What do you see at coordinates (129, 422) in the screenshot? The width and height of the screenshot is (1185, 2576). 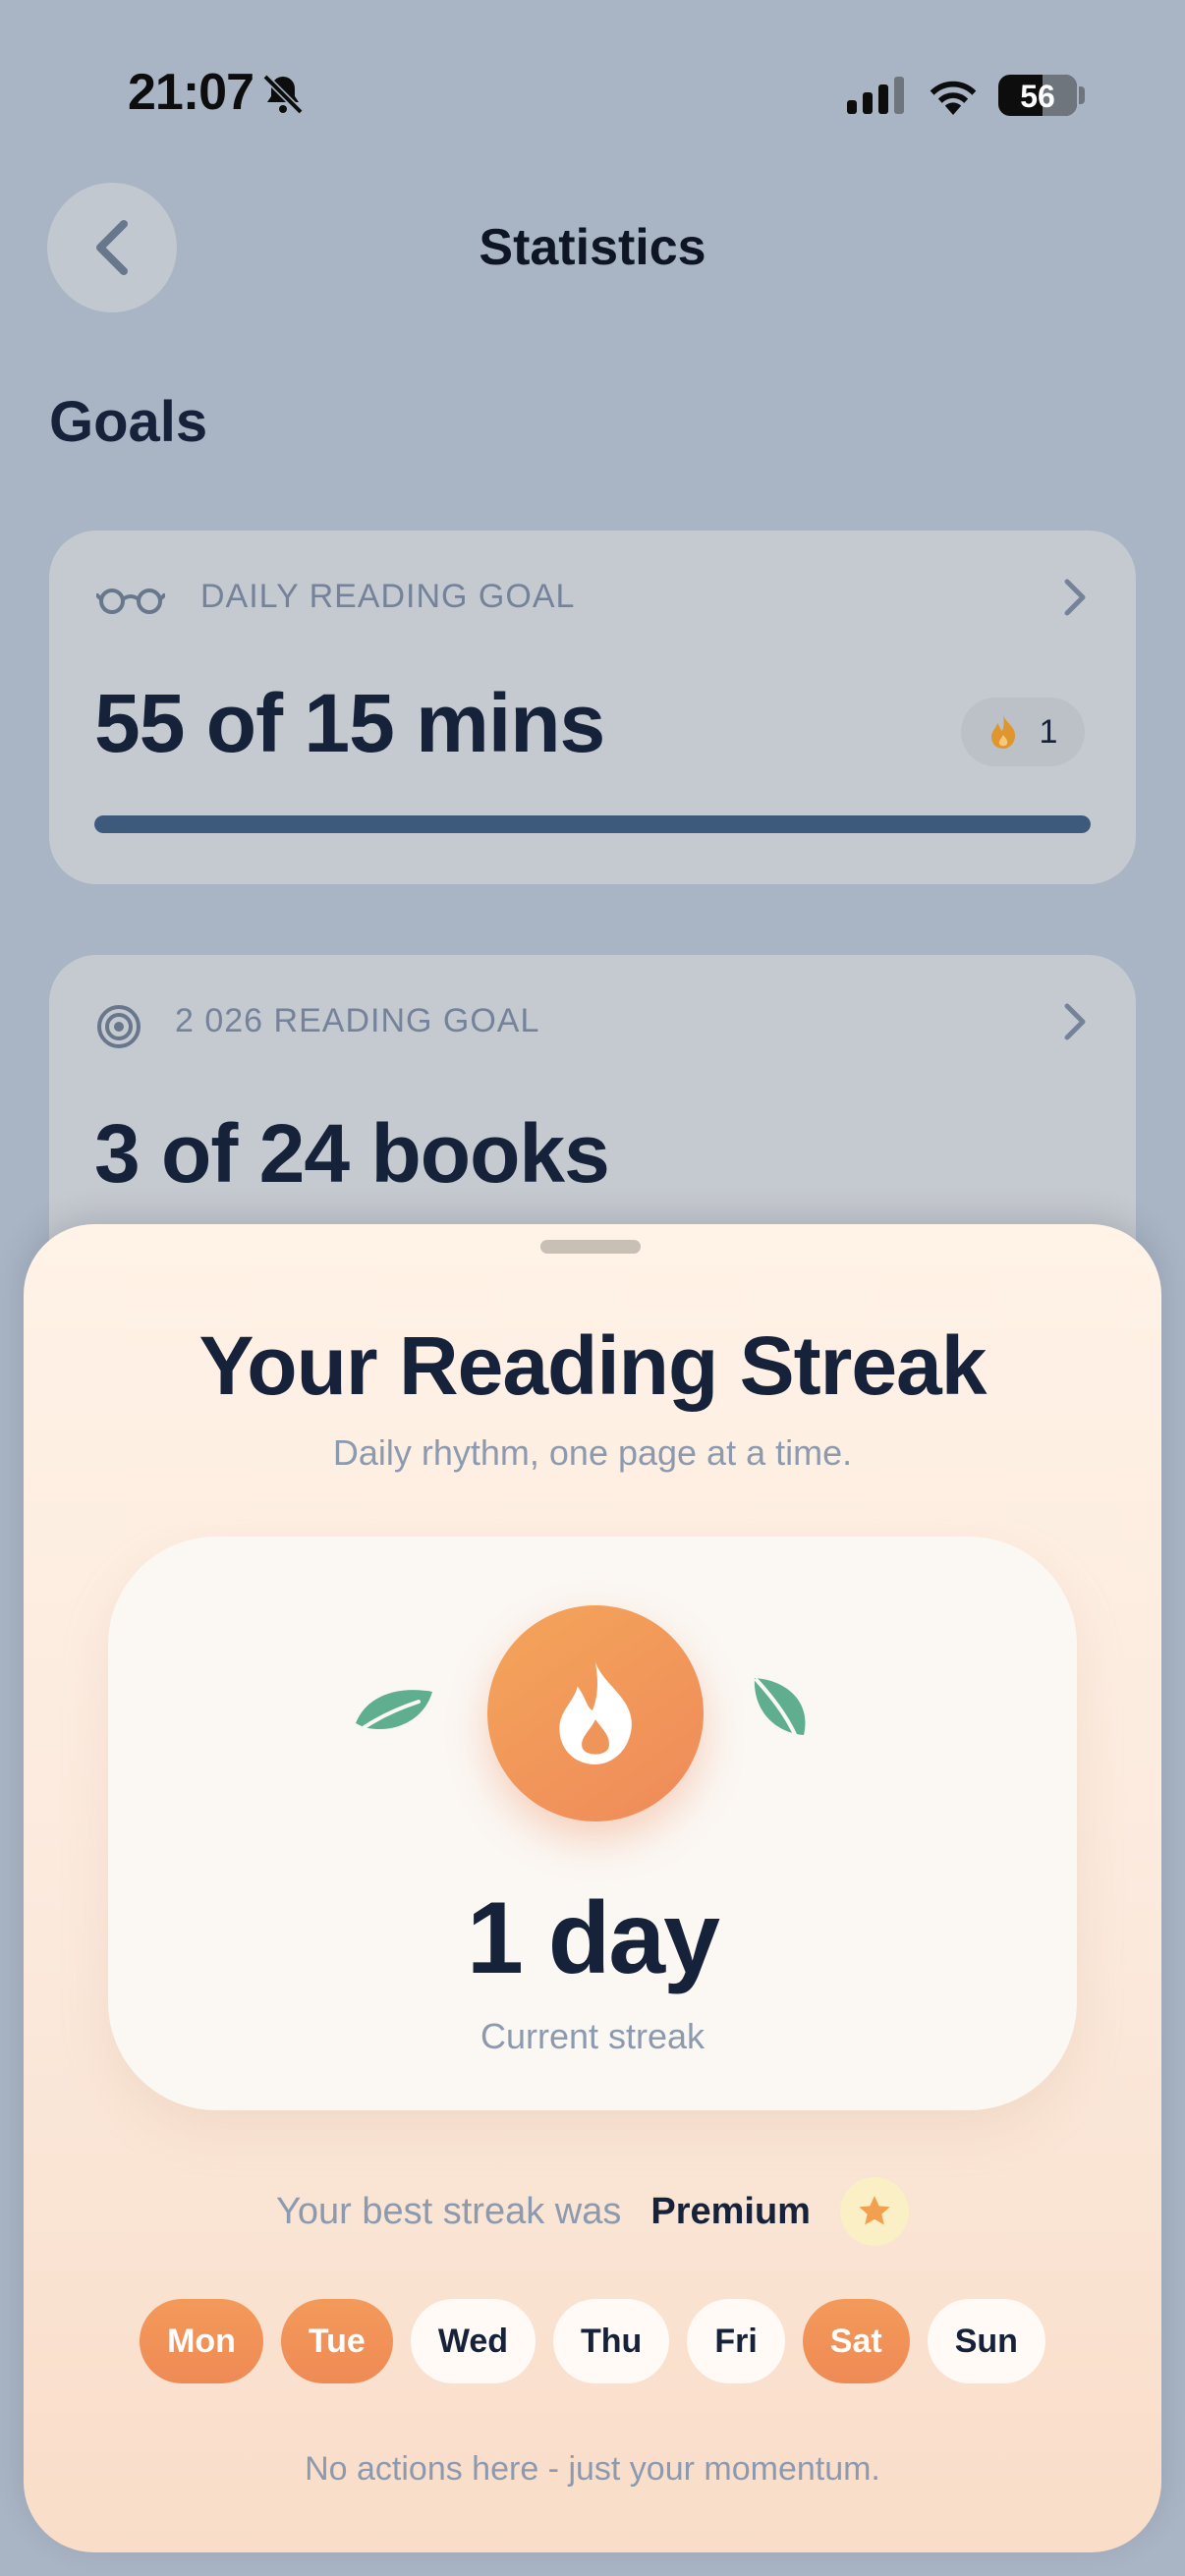 I see `section-title-goals: Goals` at bounding box center [129, 422].